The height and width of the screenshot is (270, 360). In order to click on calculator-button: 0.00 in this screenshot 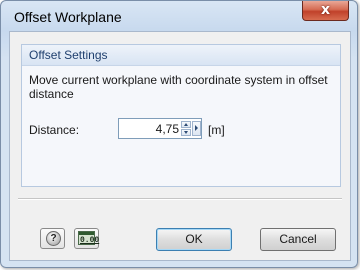, I will do `click(86, 238)`.